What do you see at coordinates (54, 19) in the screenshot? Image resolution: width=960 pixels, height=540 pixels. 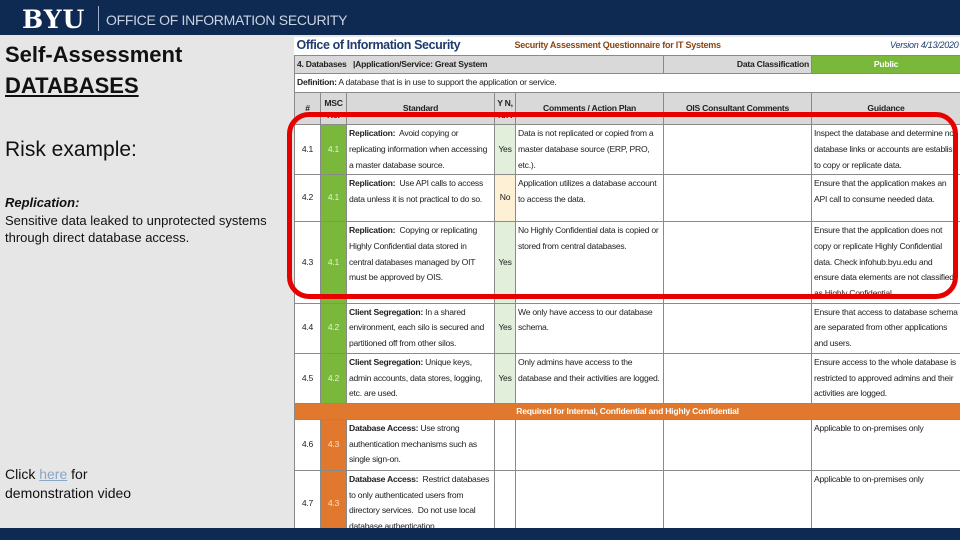 I see `byu-logo: BYU` at bounding box center [54, 19].